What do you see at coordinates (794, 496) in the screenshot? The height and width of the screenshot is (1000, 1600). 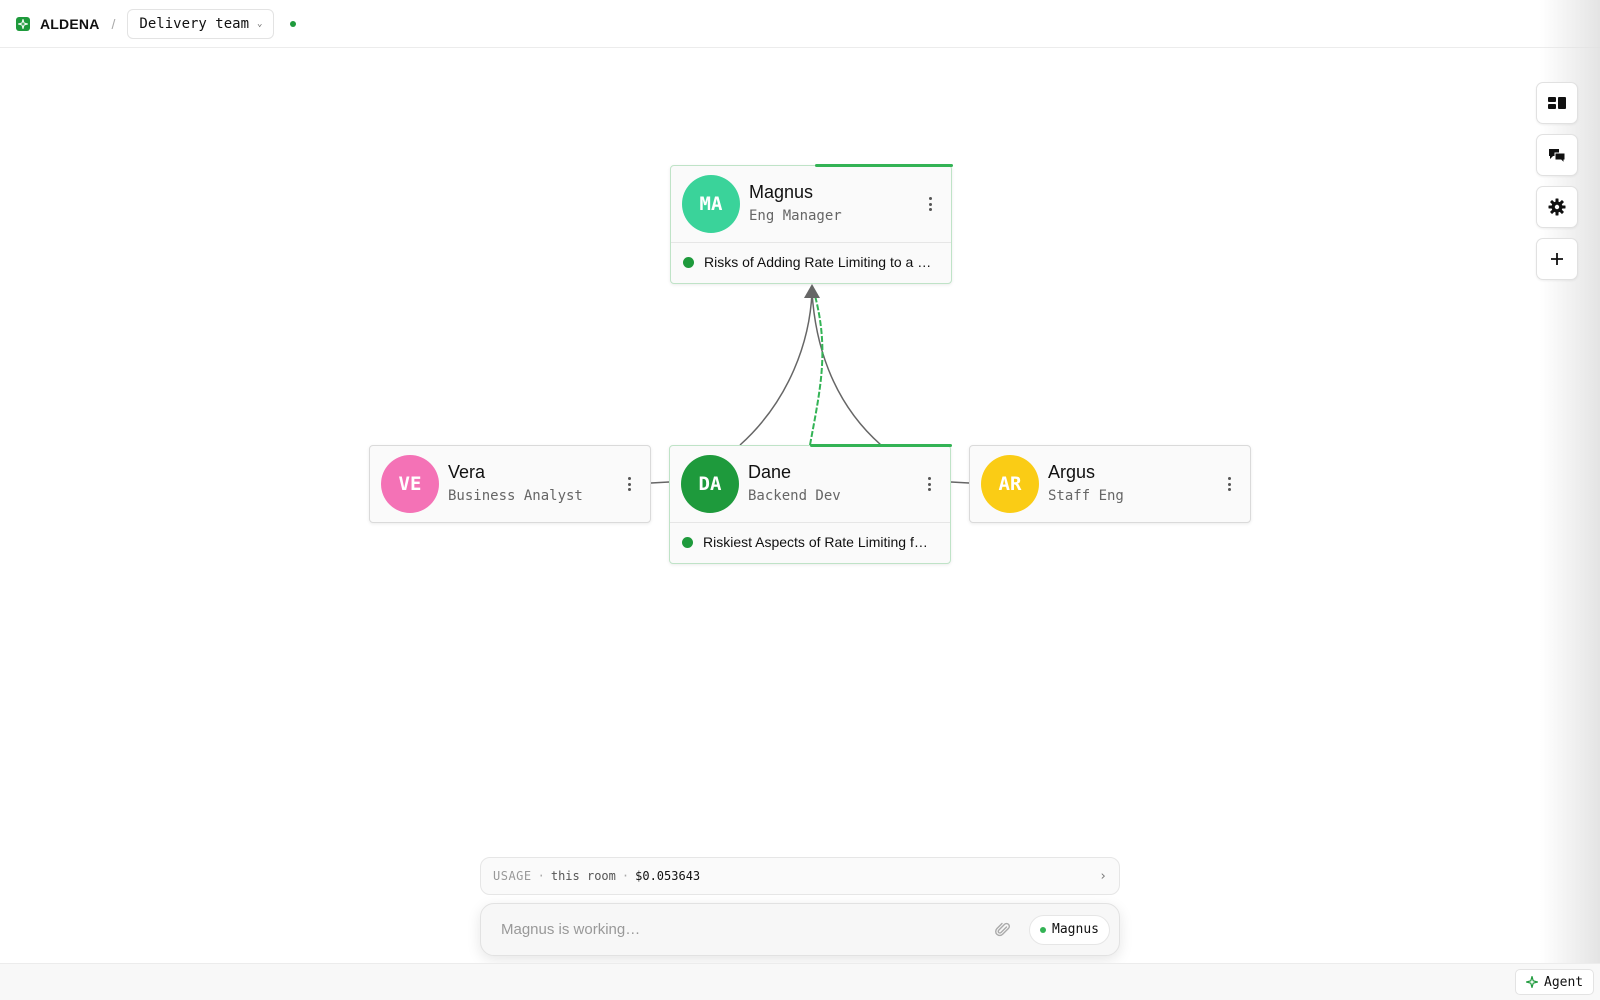 I see `agent-role: Backend Dev` at bounding box center [794, 496].